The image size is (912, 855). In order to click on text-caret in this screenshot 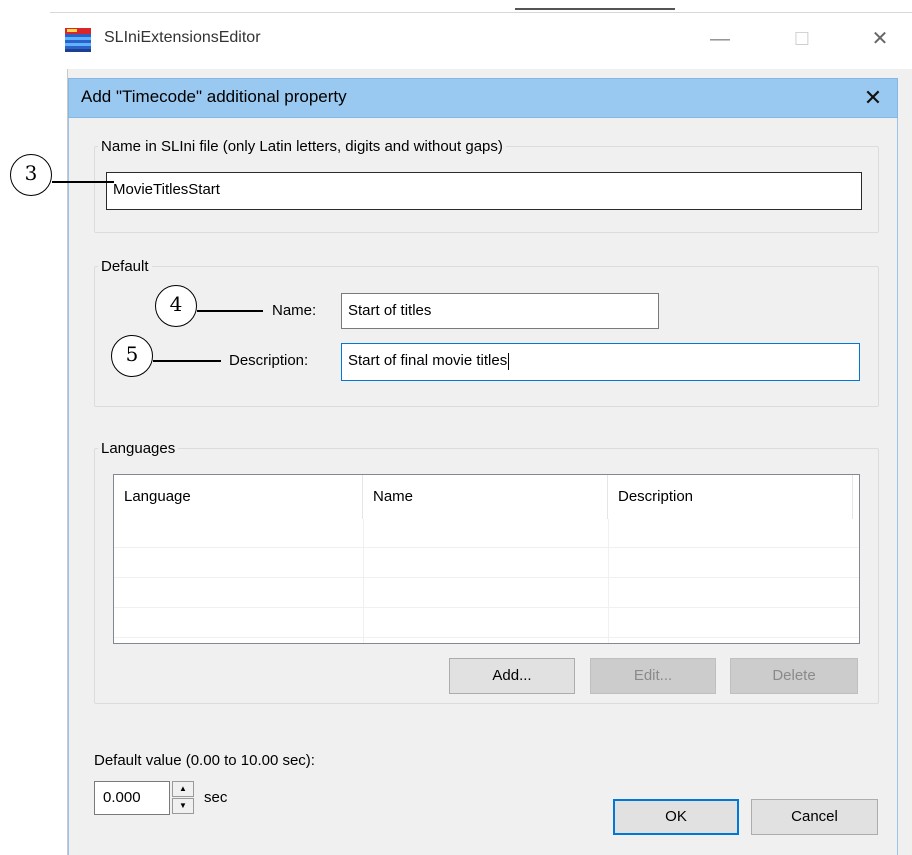, I will do `click(509, 361)`.